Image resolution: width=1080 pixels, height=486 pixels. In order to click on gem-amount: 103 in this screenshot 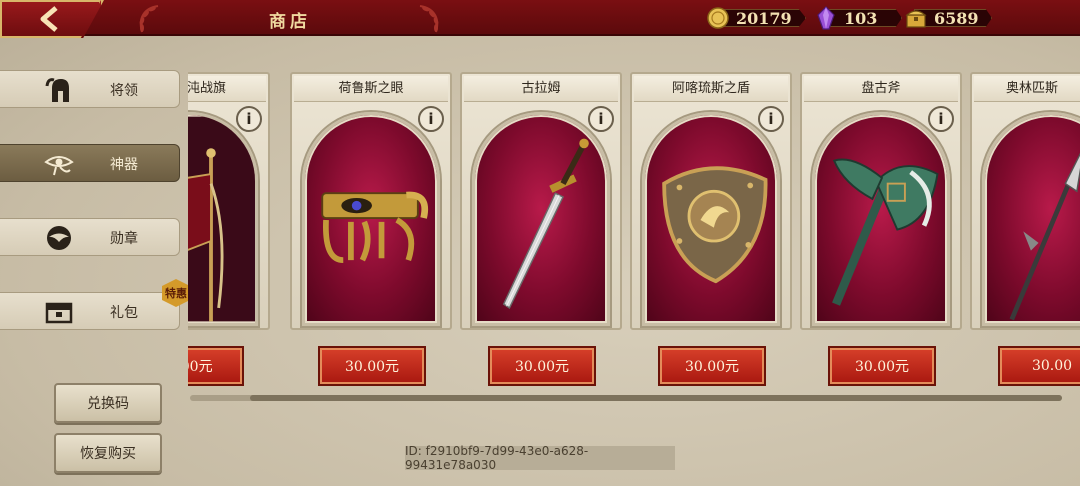, I will do `click(861, 18)`.